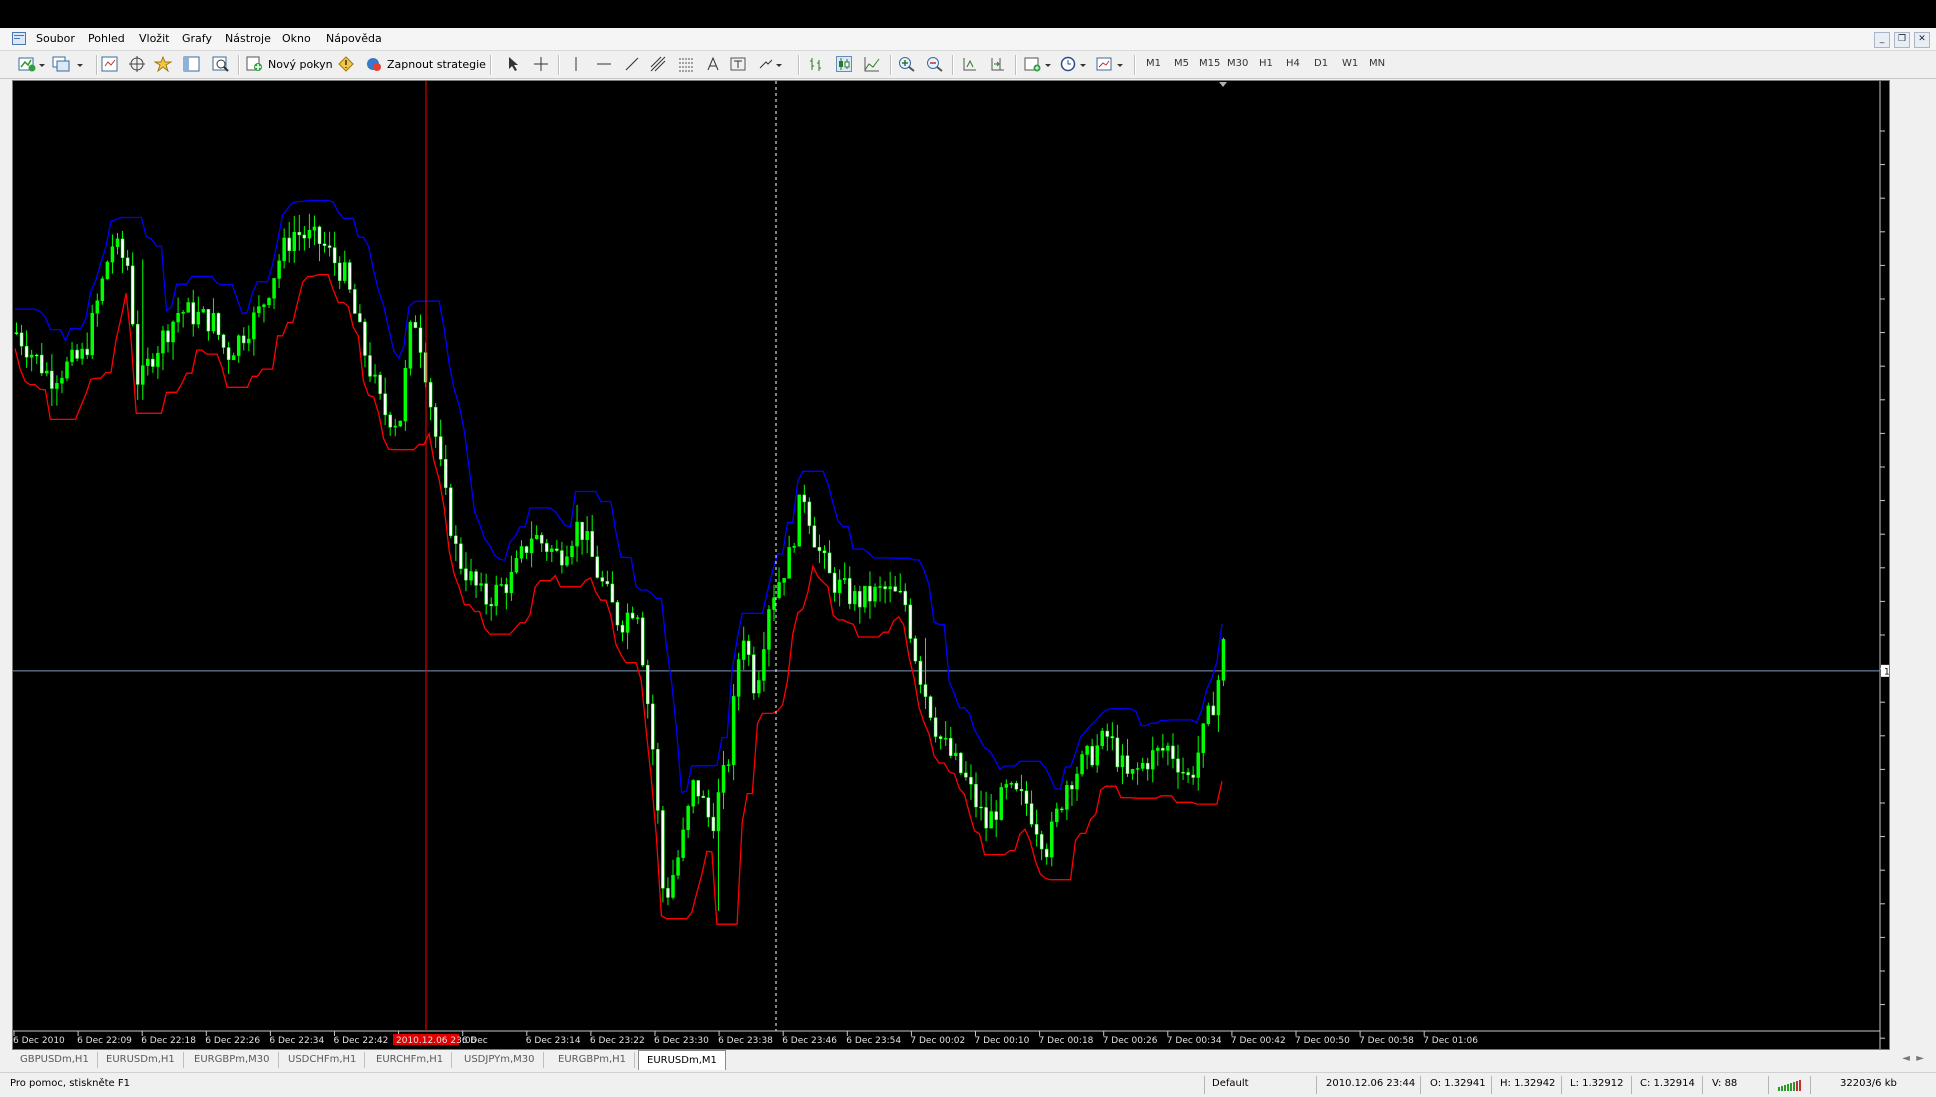 Image resolution: width=1936 pixels, height=1097 pixels. What do you see at coordinates (410, 1060) in the screenshot?
I see `tab-eurchfm-h1: EURCHFm,H1` at bounding box center [410, 1060].